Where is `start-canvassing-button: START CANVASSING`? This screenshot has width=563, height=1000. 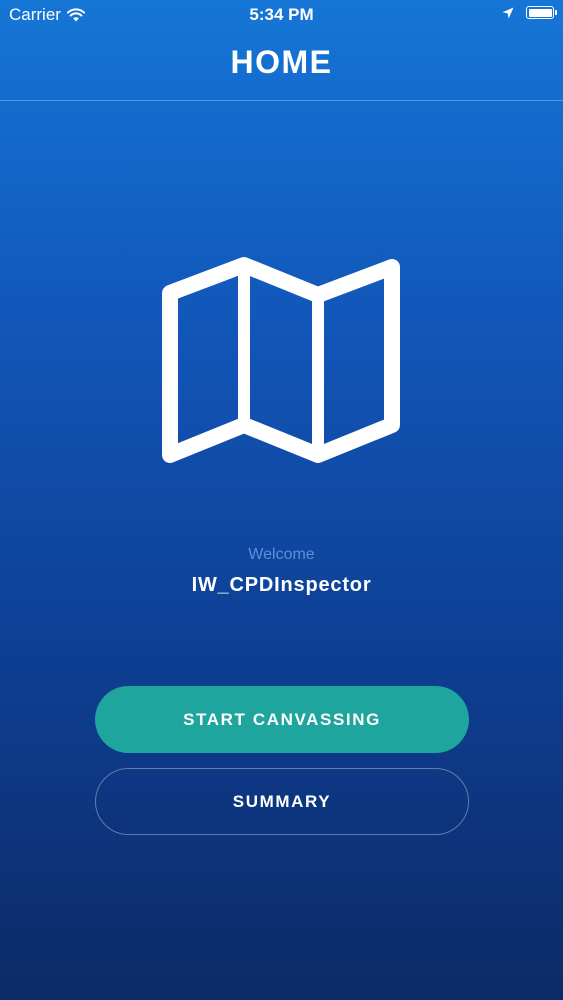 start-canvassing-button: START CANVASSING is located at coordinates (282, 719).